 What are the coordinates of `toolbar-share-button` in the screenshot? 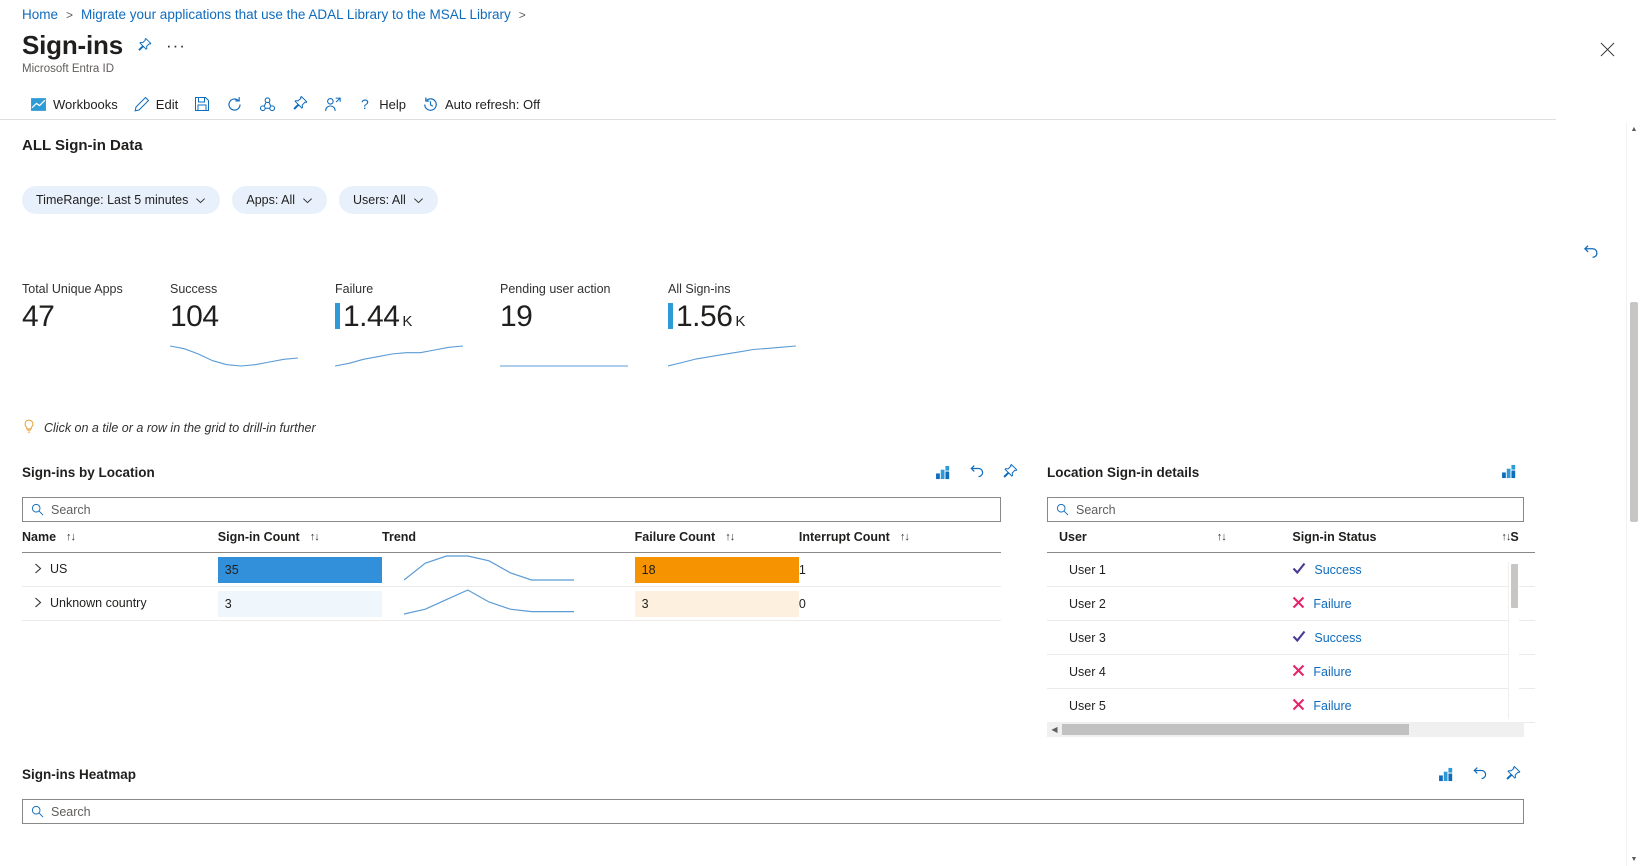 It's located at (267, 104).